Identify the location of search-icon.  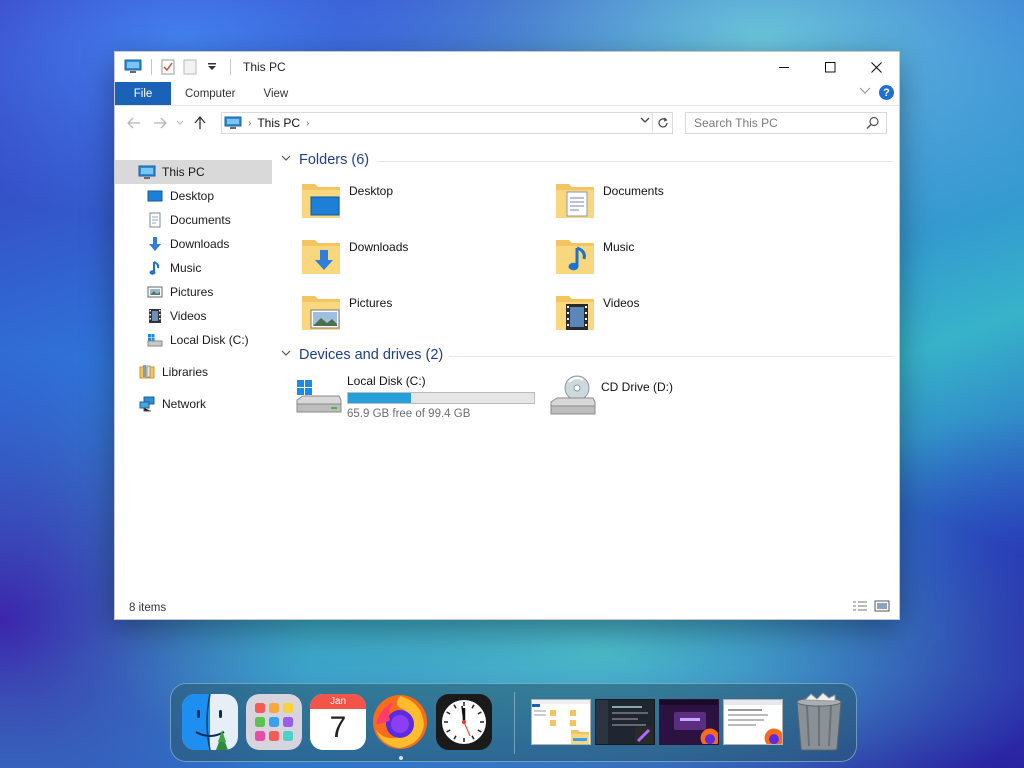
(873, 124).